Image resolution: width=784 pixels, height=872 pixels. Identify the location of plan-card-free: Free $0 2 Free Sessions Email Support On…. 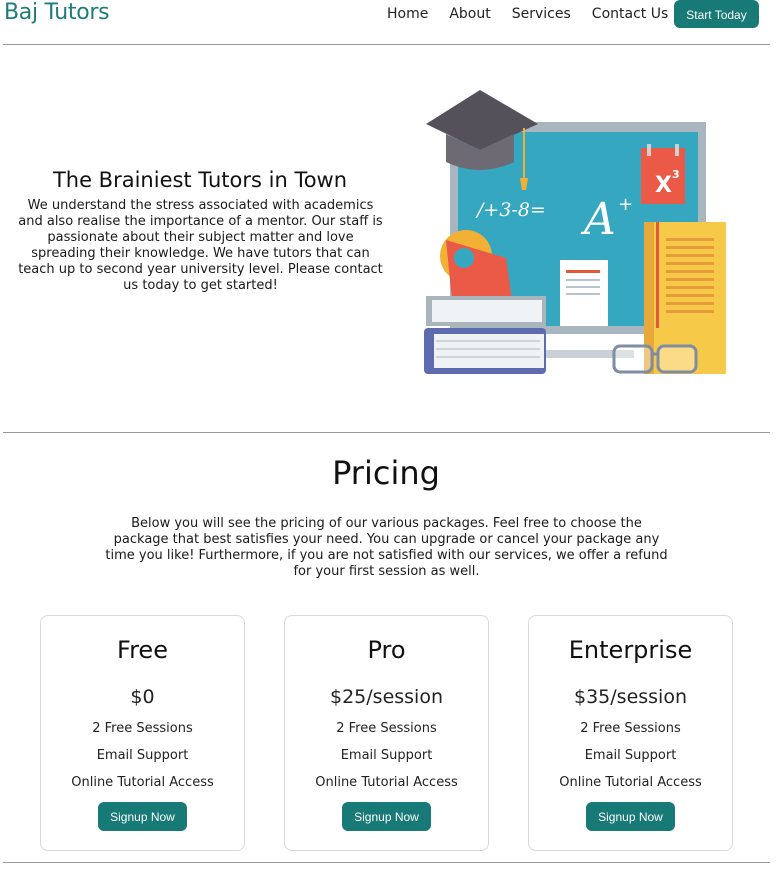
(142, 733).